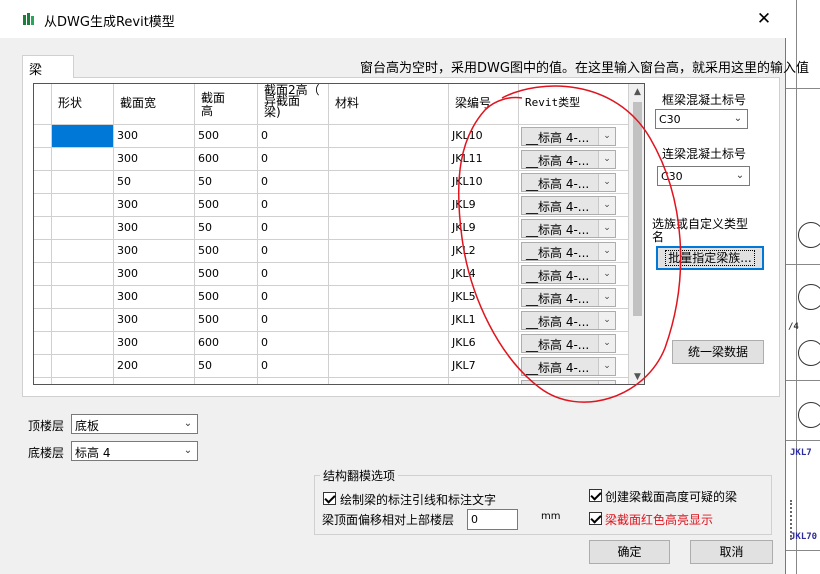 This screenshot has width=820, height=574. I want to click on highlight-red-label: 梁截面红色高亮显示, so click(659, 519).